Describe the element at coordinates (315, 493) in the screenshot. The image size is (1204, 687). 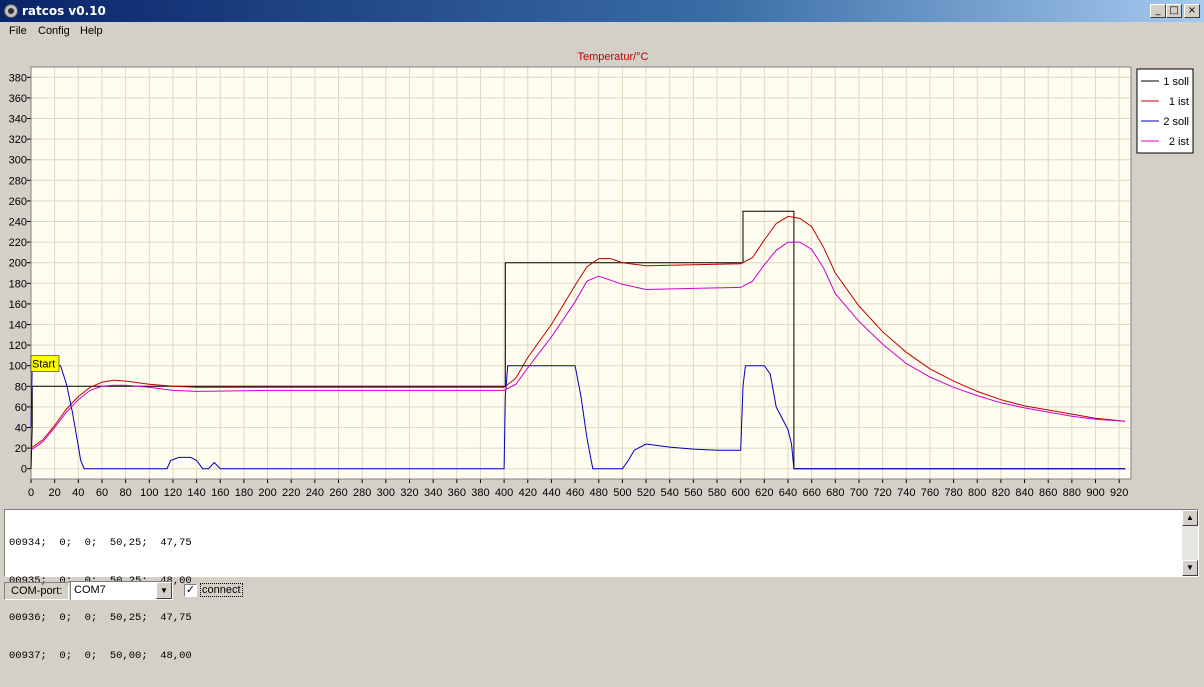
I see `x-tick-label: 240` at that location.